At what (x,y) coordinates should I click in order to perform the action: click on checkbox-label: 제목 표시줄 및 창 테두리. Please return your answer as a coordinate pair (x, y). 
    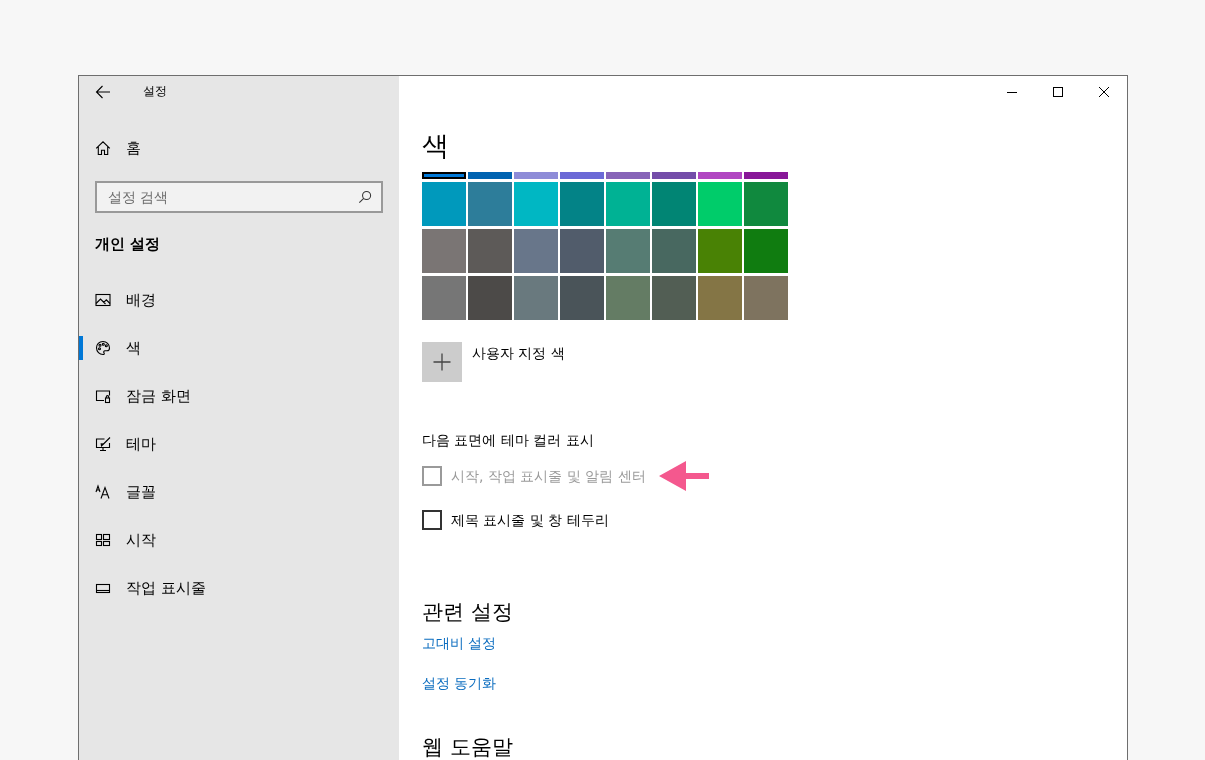
    Looking at the image, I should click on (530, 520).